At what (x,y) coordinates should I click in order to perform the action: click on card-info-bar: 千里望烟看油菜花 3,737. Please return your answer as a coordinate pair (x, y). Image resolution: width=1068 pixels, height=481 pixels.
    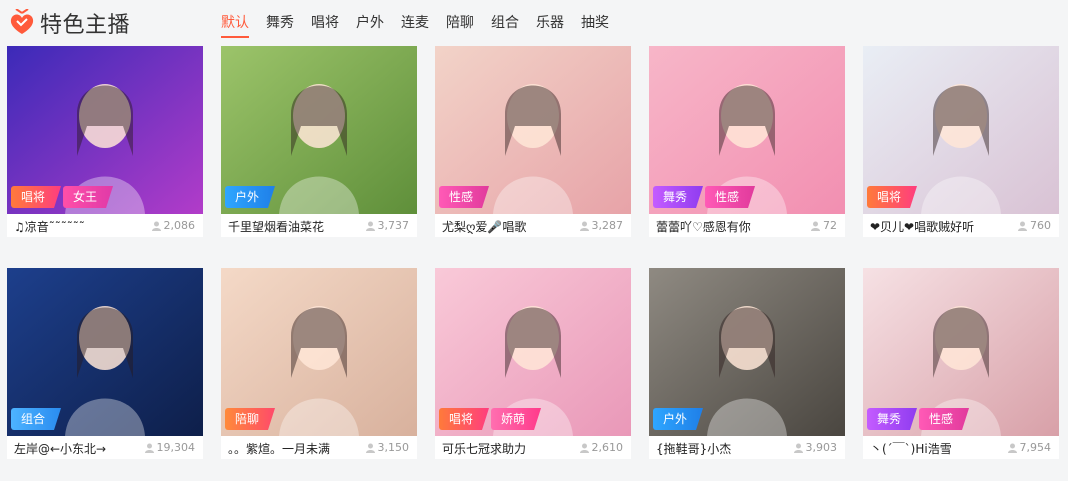
    Looking at the image, I should click on (319, 225).